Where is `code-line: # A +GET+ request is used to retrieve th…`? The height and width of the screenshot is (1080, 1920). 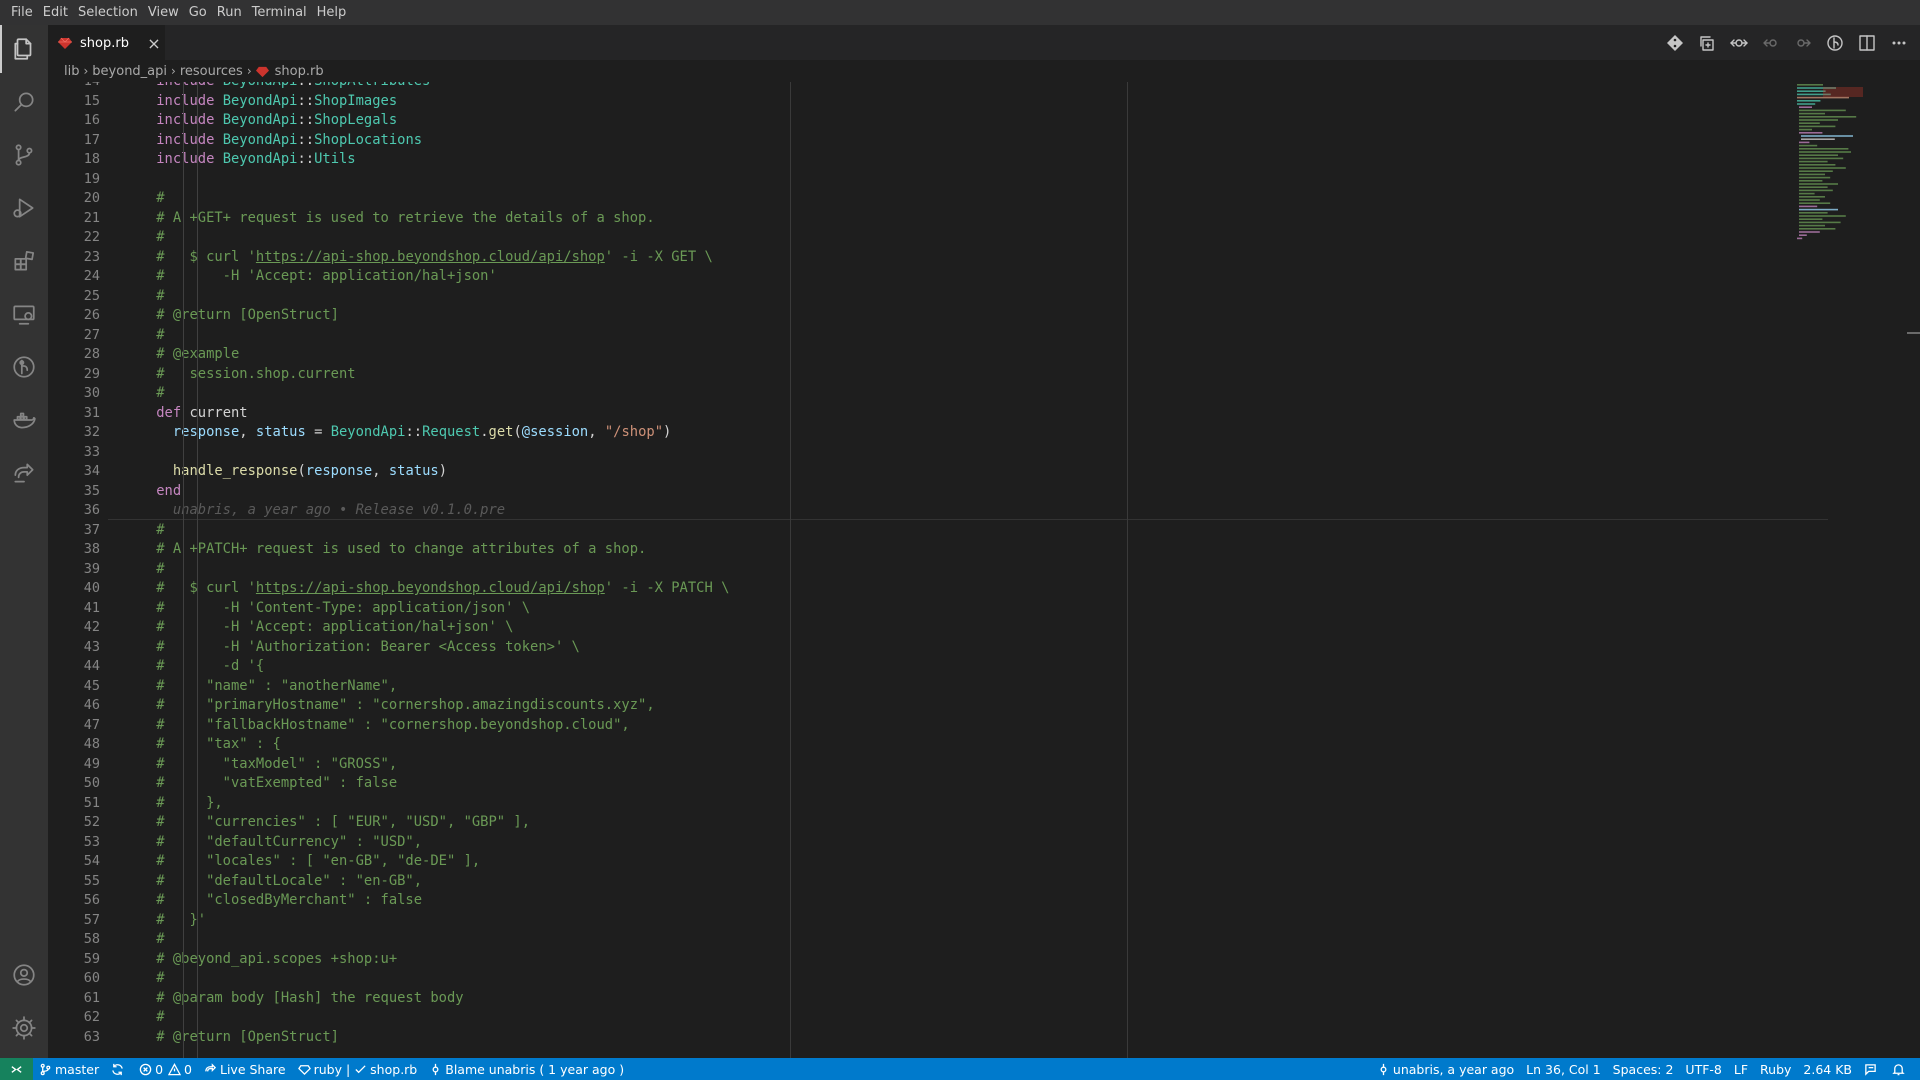 code-line: # A +GET+ request is used to retrieve th… is located at coordinates (388, 219).